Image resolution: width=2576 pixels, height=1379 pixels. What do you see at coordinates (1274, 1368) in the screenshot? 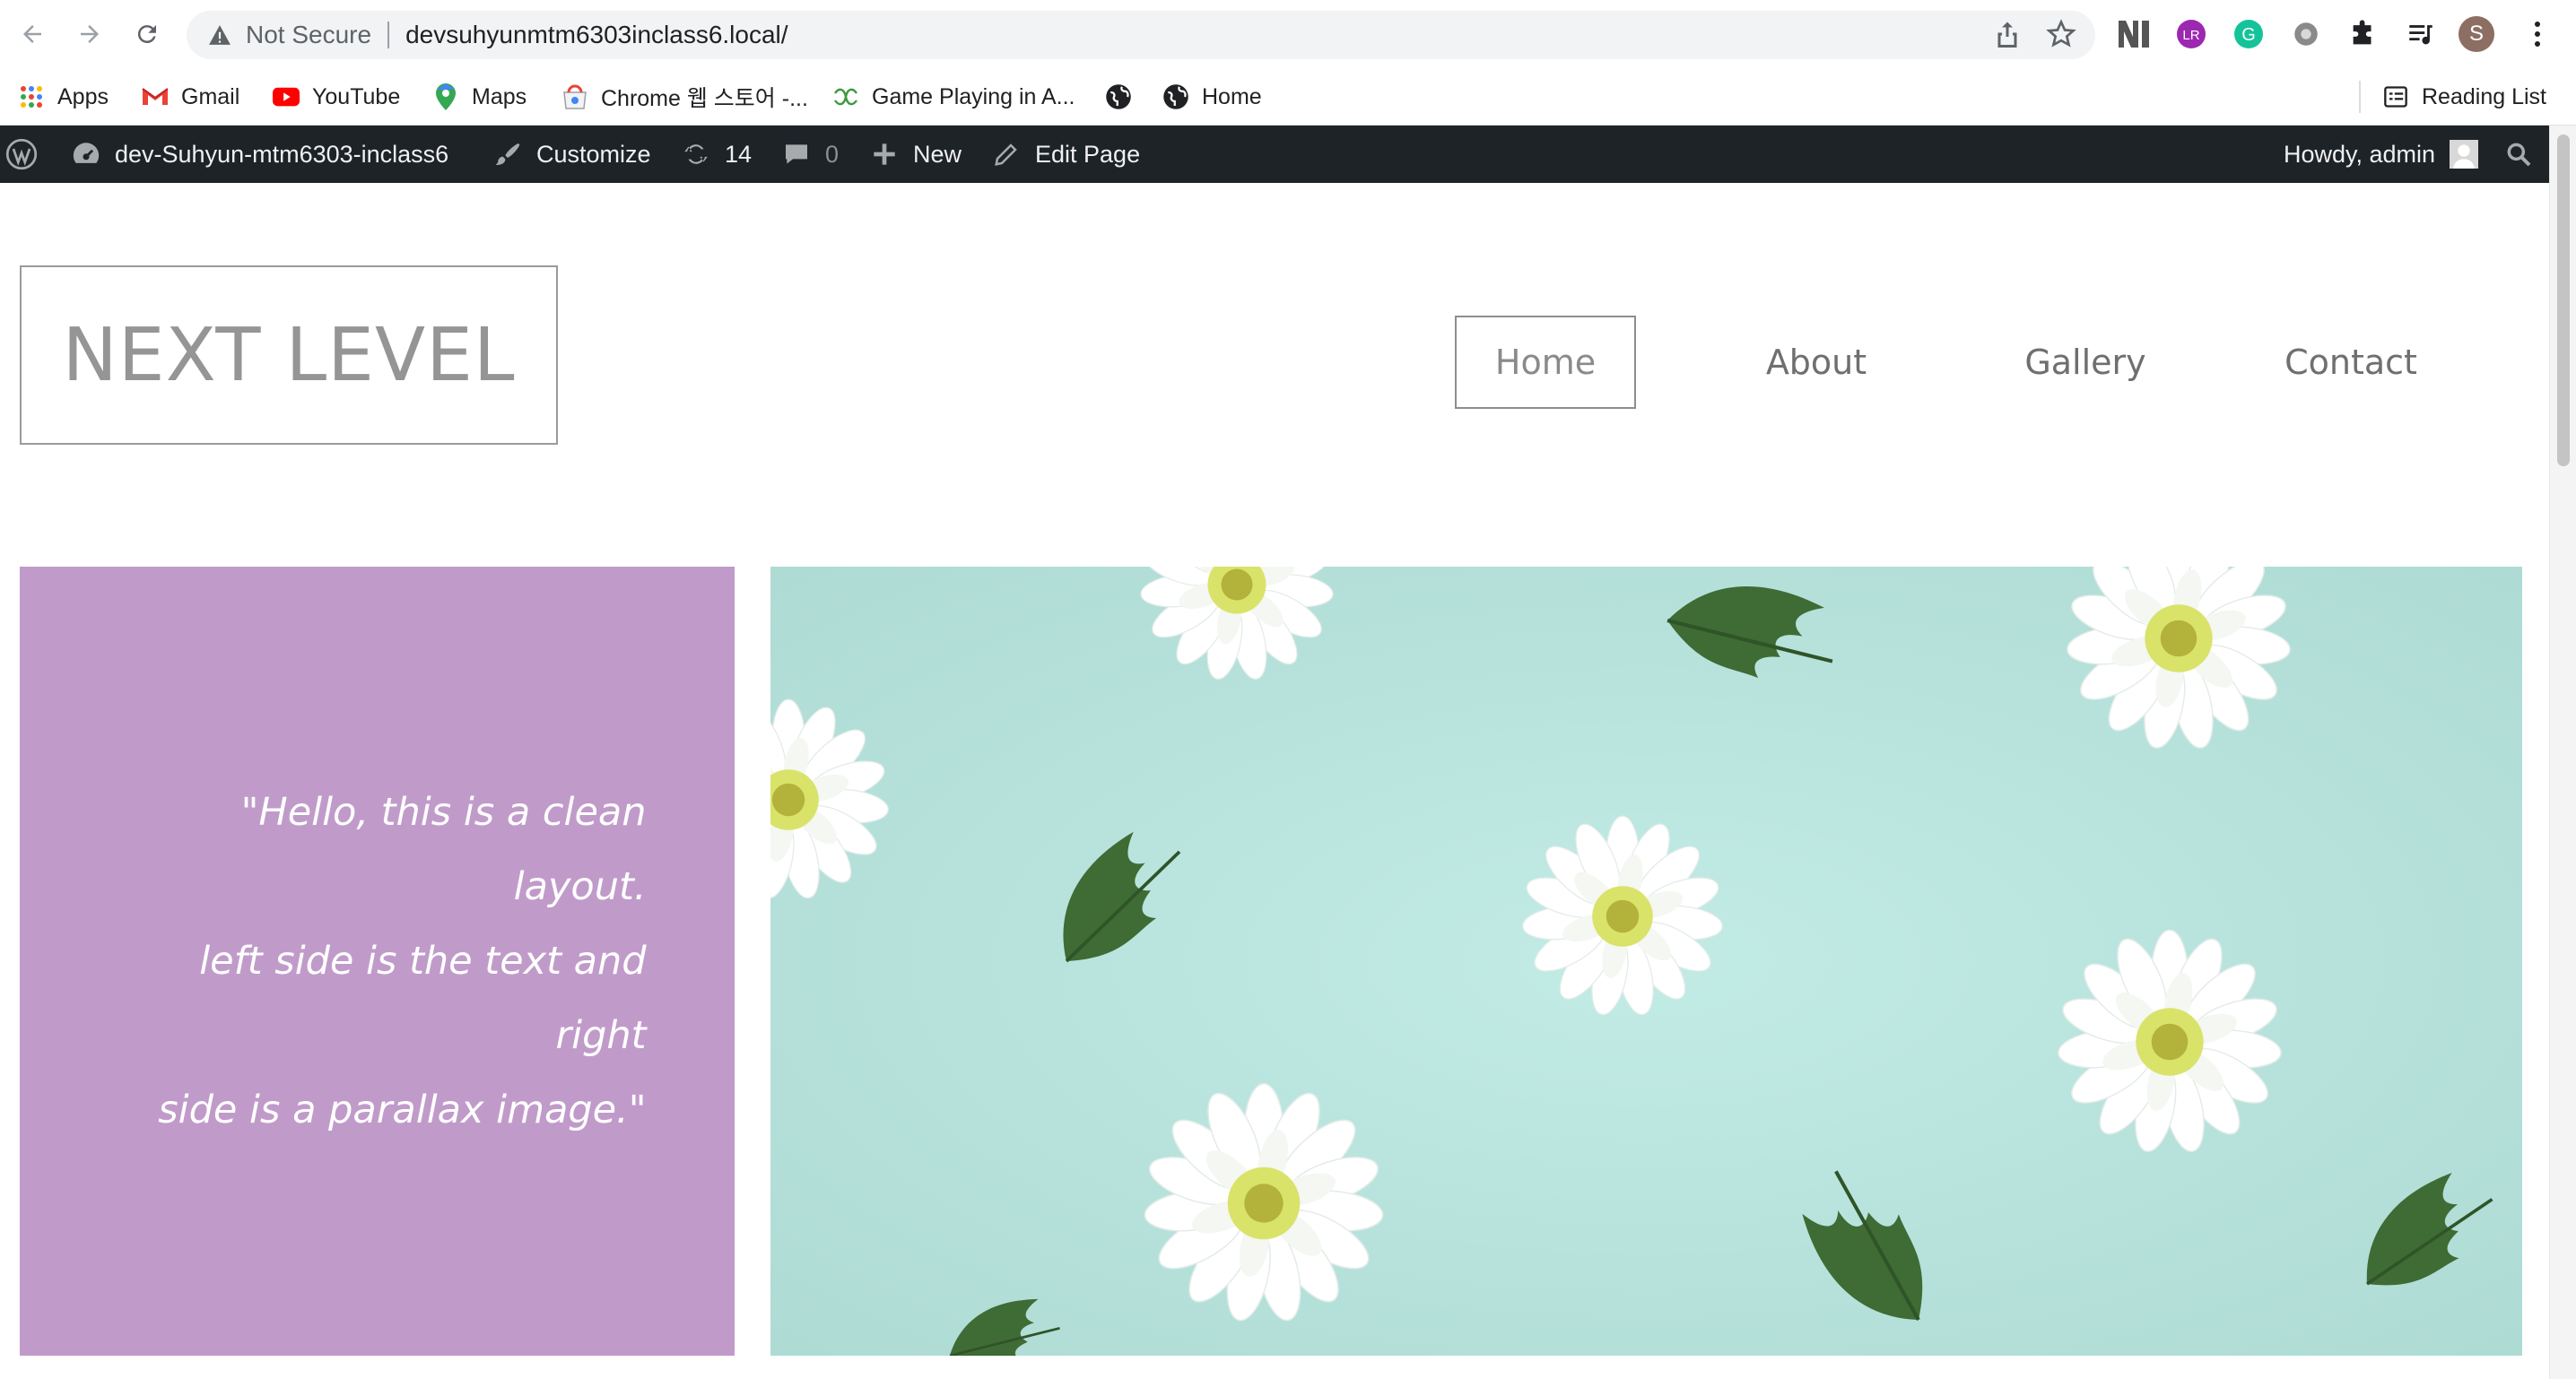
I see `page-bottom-edge` at bounding box center [1274, 1368].